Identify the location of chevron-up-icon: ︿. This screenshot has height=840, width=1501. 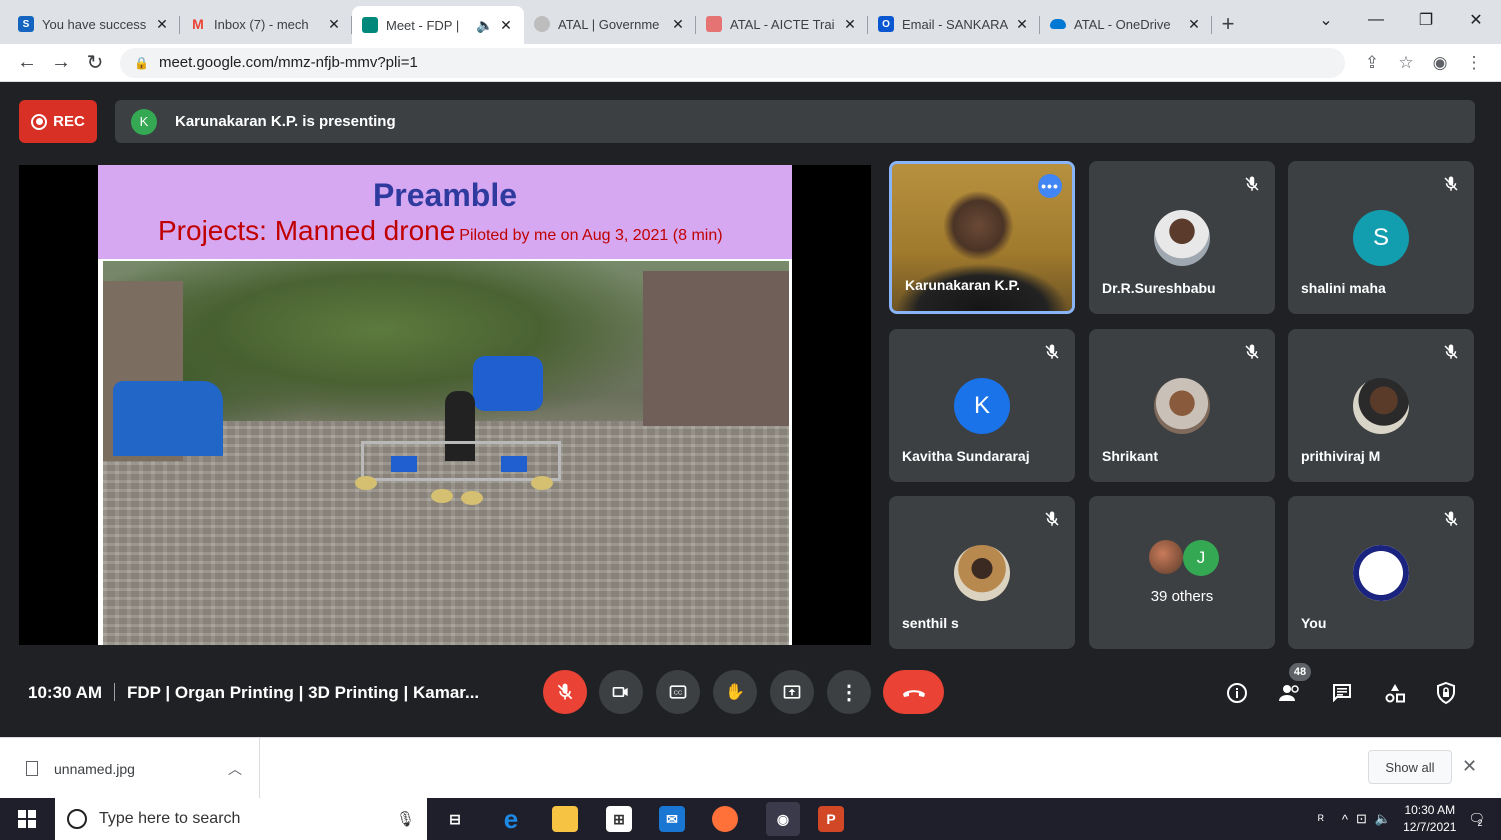
(235, 769).